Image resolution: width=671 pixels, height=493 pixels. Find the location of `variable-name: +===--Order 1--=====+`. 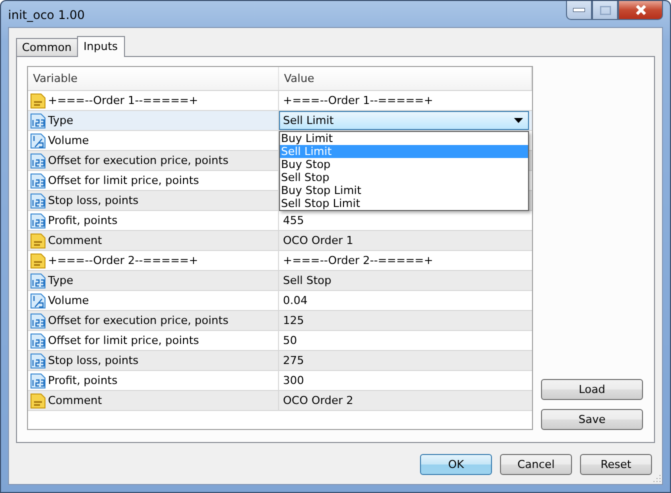

variable-name: +===--Order 1--=====+ is located at coordinates (123, 100).